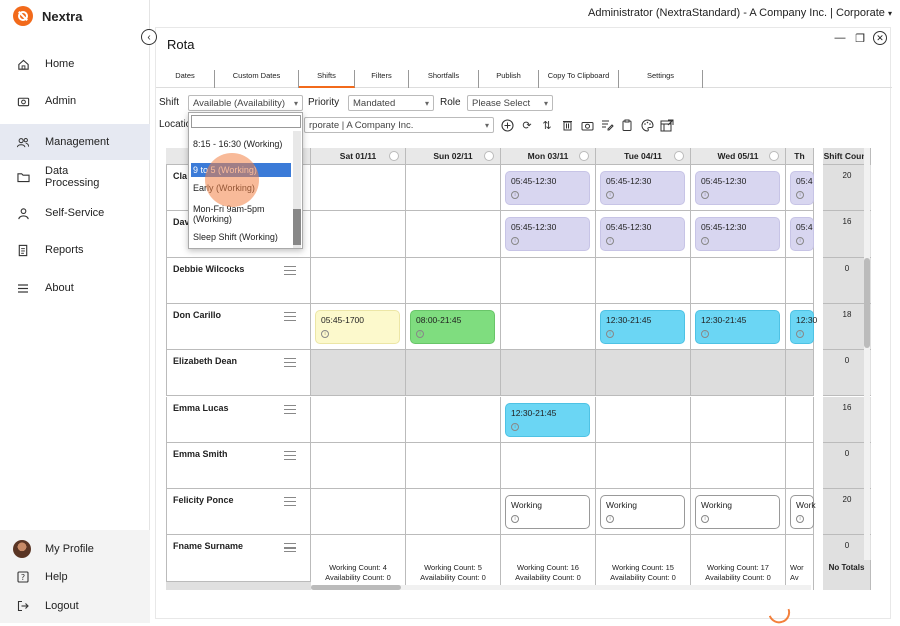  What do you see at coordinates (738, 156) in the screenshot?
I see `day-column-header: Wed 05/11` at bounding box center [738, 156].